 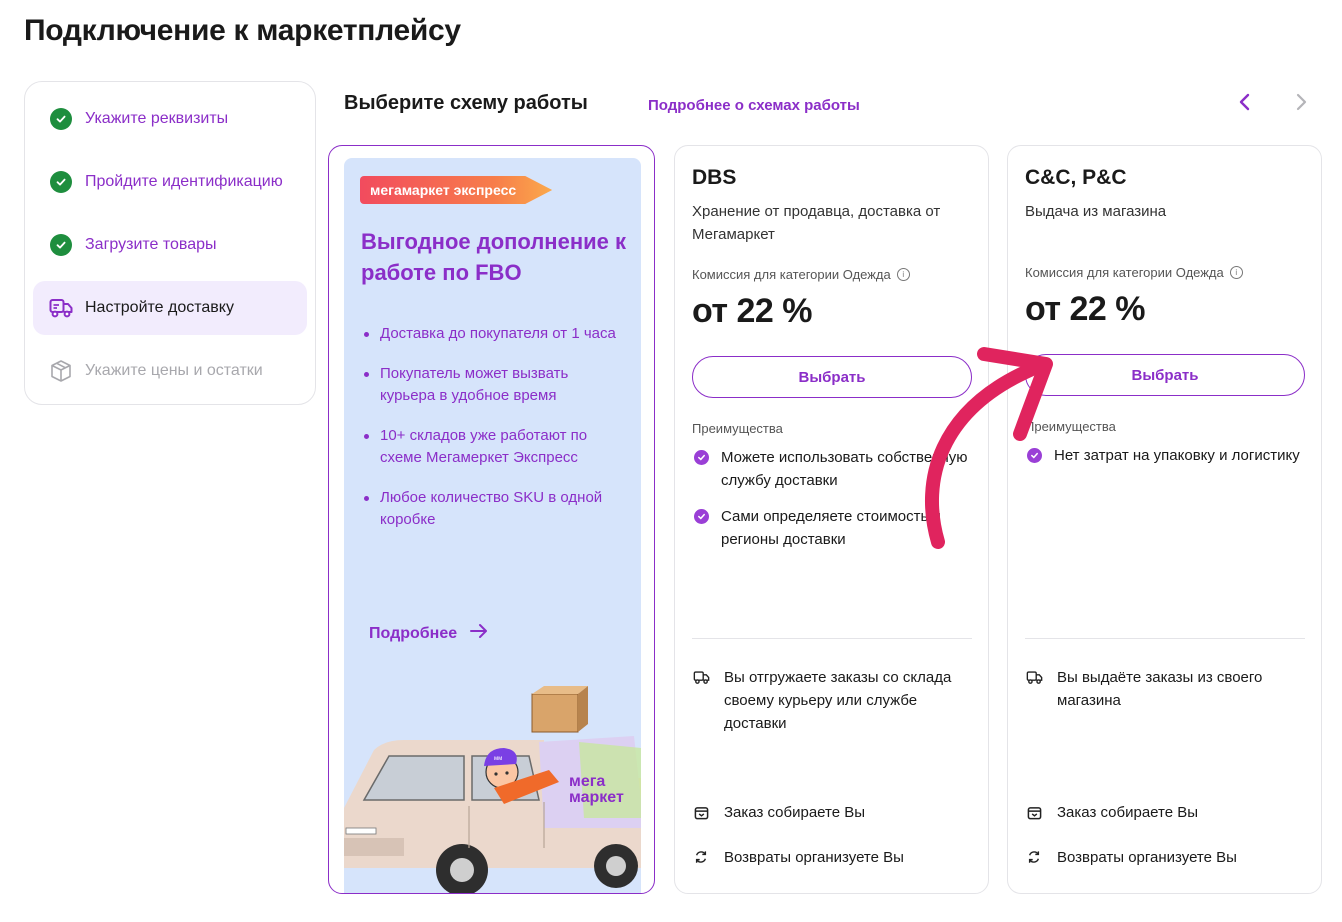 What do you see at coordinates (242, 30) in the screenshot?
I see `page-title: Подключение к маркетплейсу` at bounding box center [242, 30].